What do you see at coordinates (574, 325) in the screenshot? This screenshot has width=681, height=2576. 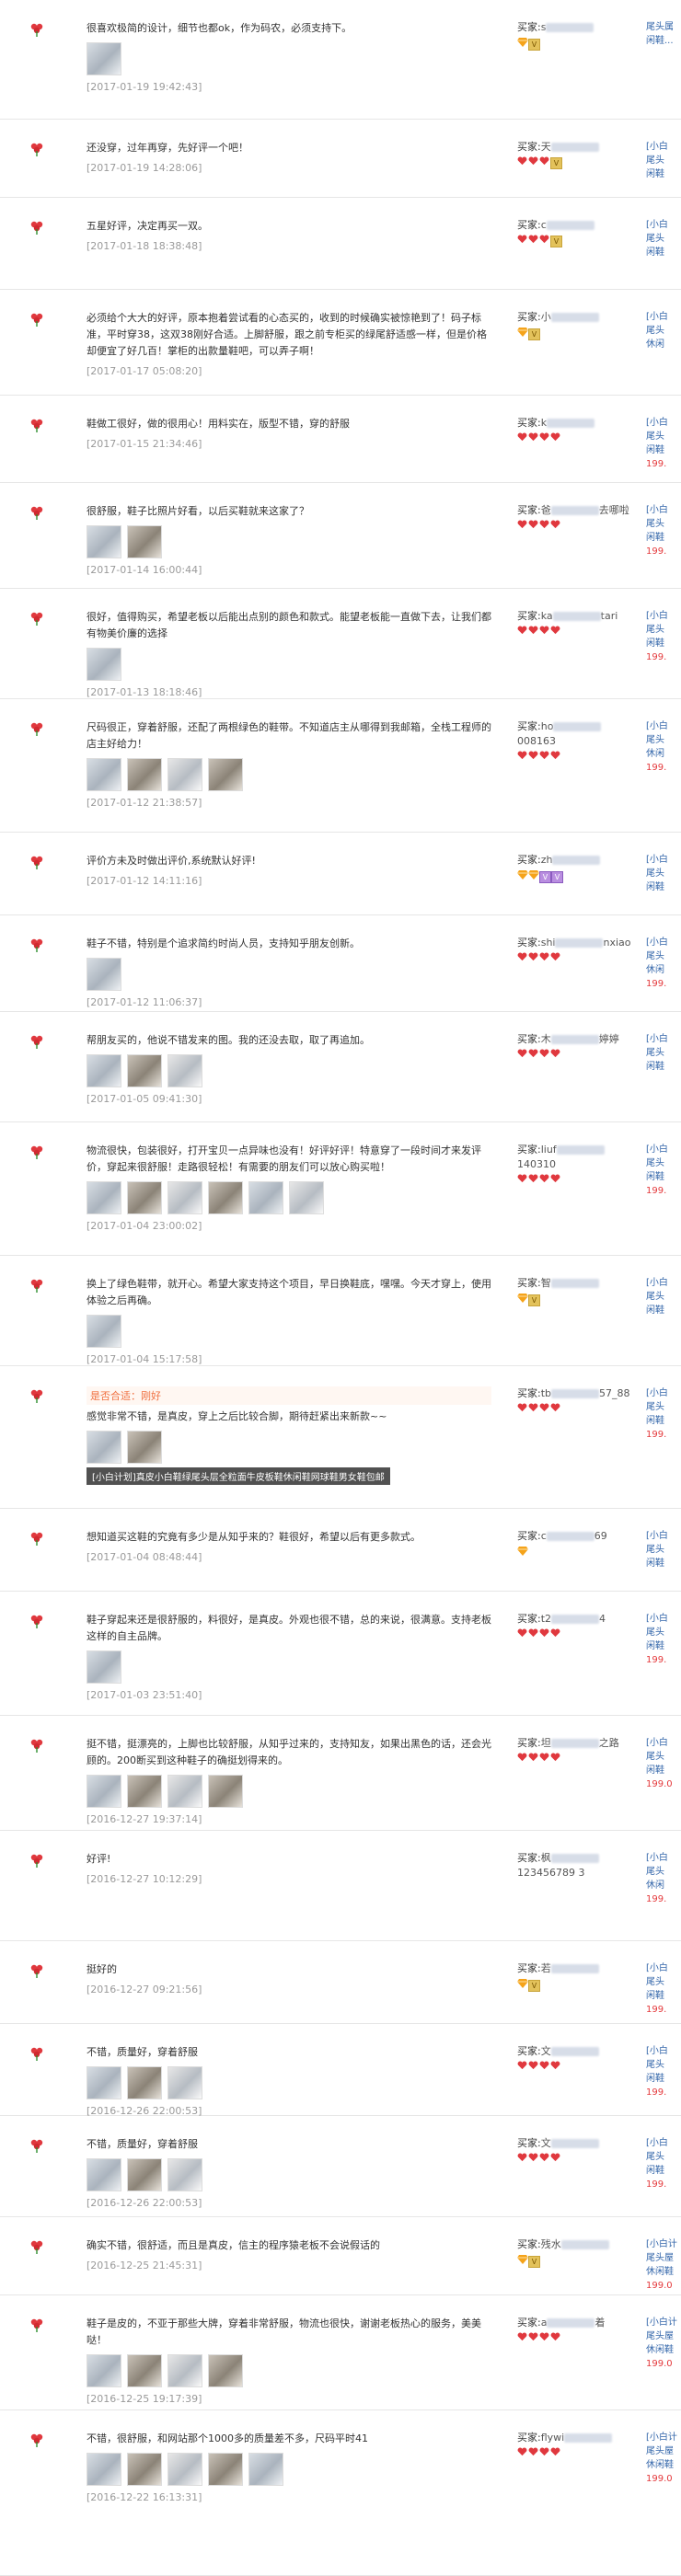 I see `buyer-info: 买家:小 V` at bounding box center [574, 325].